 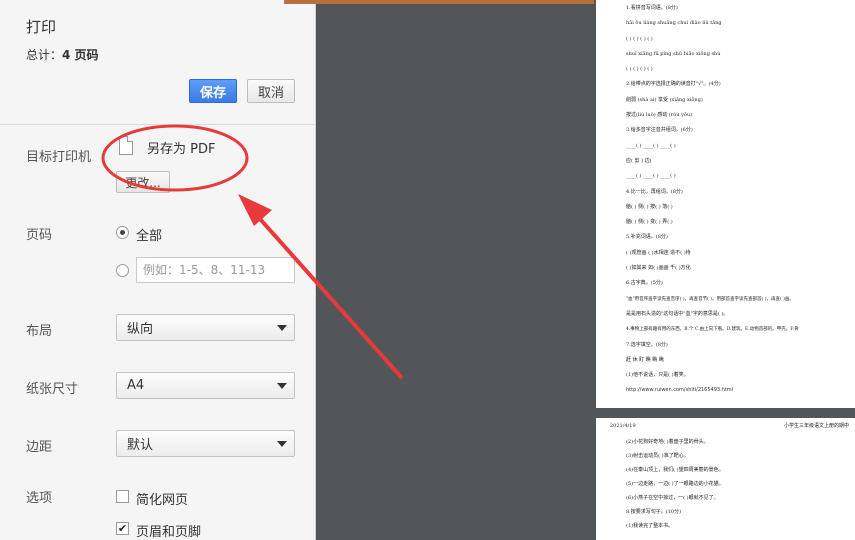 What do you see at coordinates (39, 447) in the screenshot?
I see `margins-label: 边距` at bounding box center [39, 447].